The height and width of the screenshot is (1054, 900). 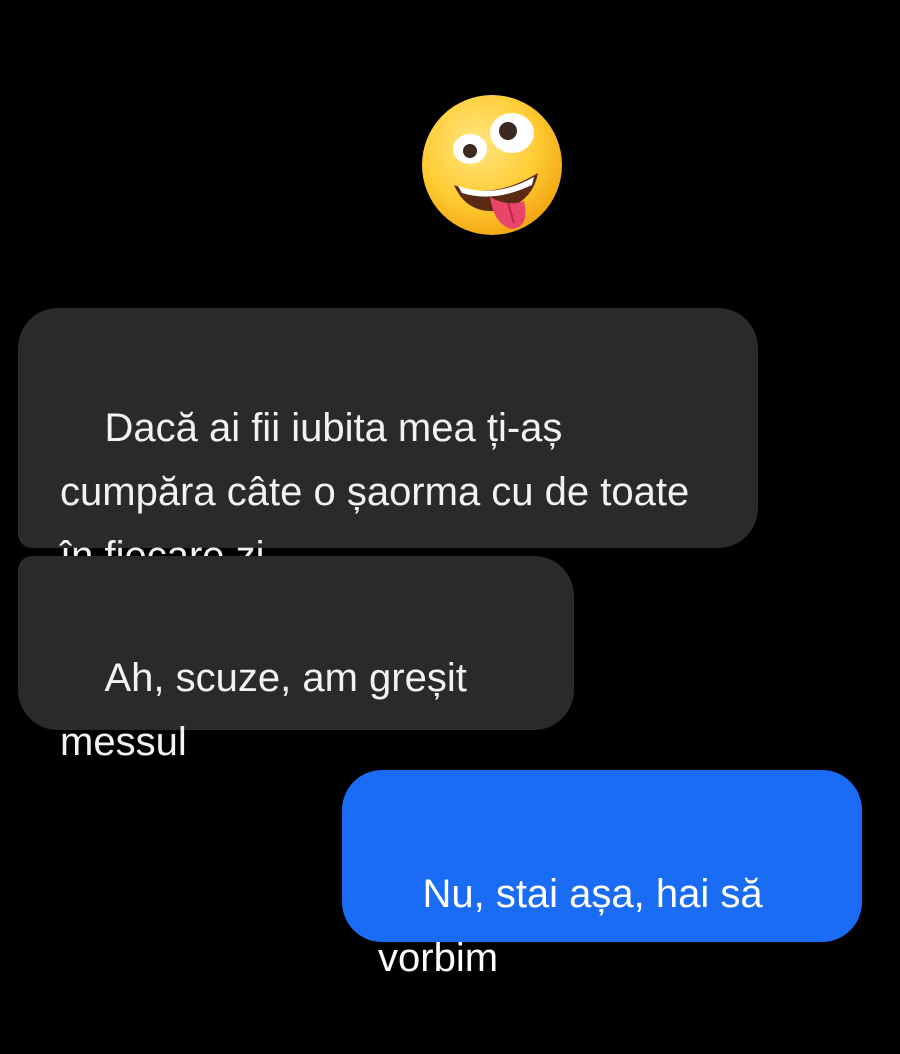 I want to click on incoming-message: Ah, scuze, am greșit messul, so click(x=296, y=660).